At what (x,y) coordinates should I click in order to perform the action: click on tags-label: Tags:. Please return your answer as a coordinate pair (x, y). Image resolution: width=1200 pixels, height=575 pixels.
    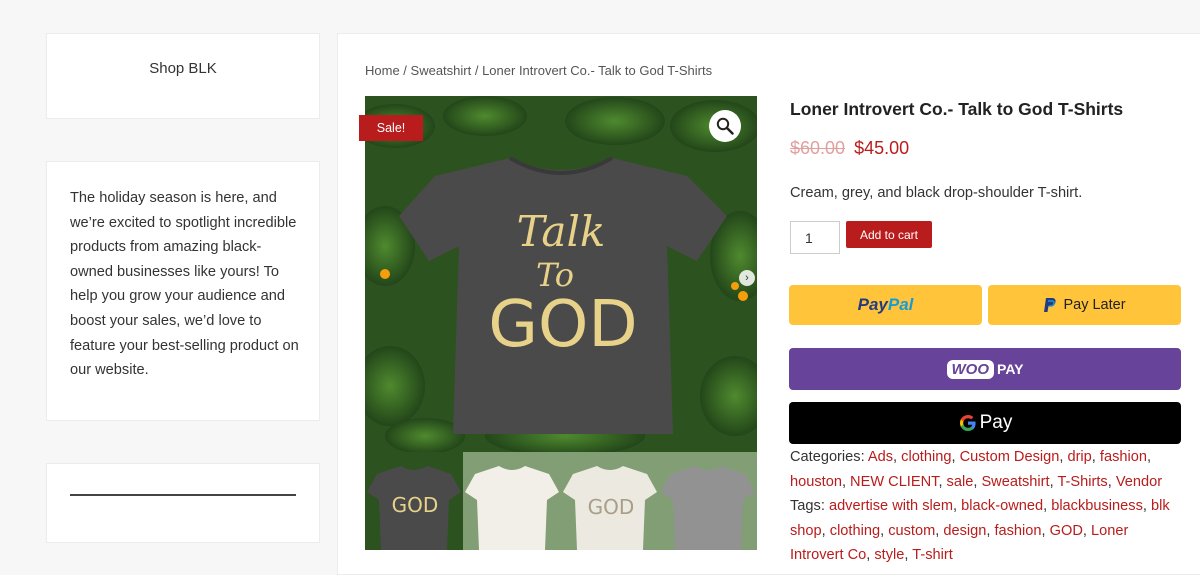
    Looking at the image, I should click on (807, 506).